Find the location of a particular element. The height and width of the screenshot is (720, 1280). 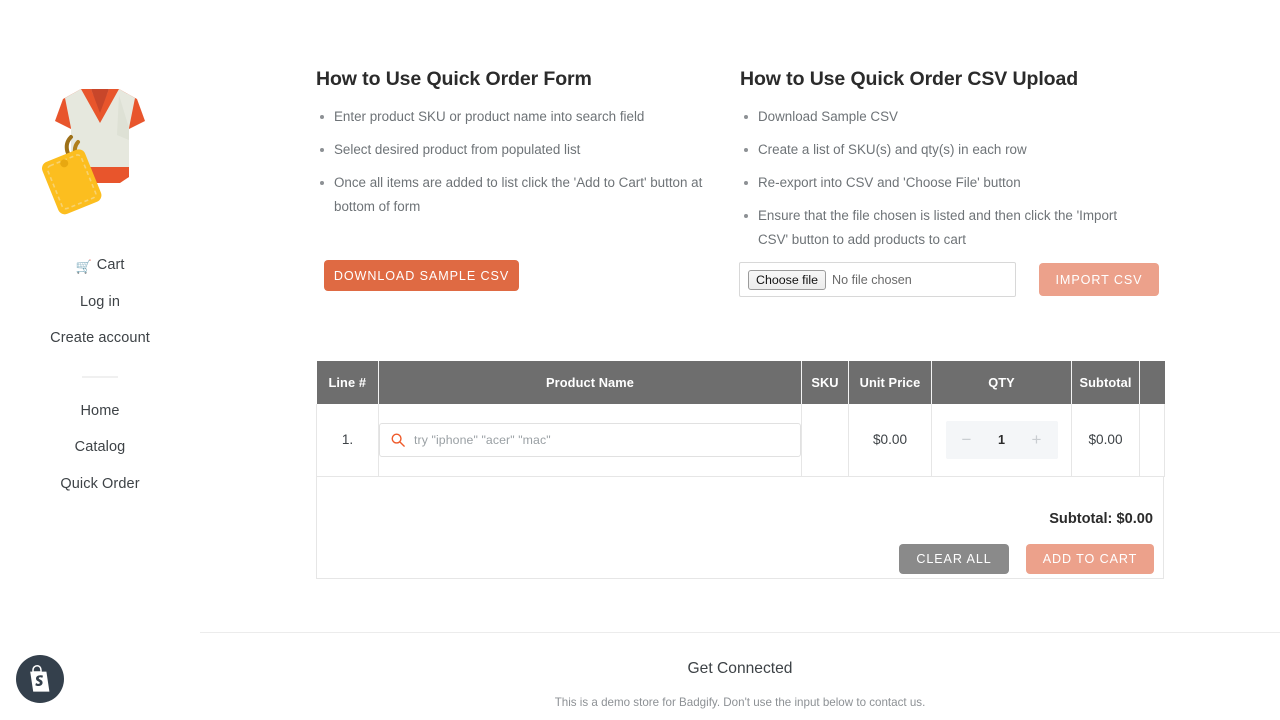

store-logo is located at coordinates (100, 140).